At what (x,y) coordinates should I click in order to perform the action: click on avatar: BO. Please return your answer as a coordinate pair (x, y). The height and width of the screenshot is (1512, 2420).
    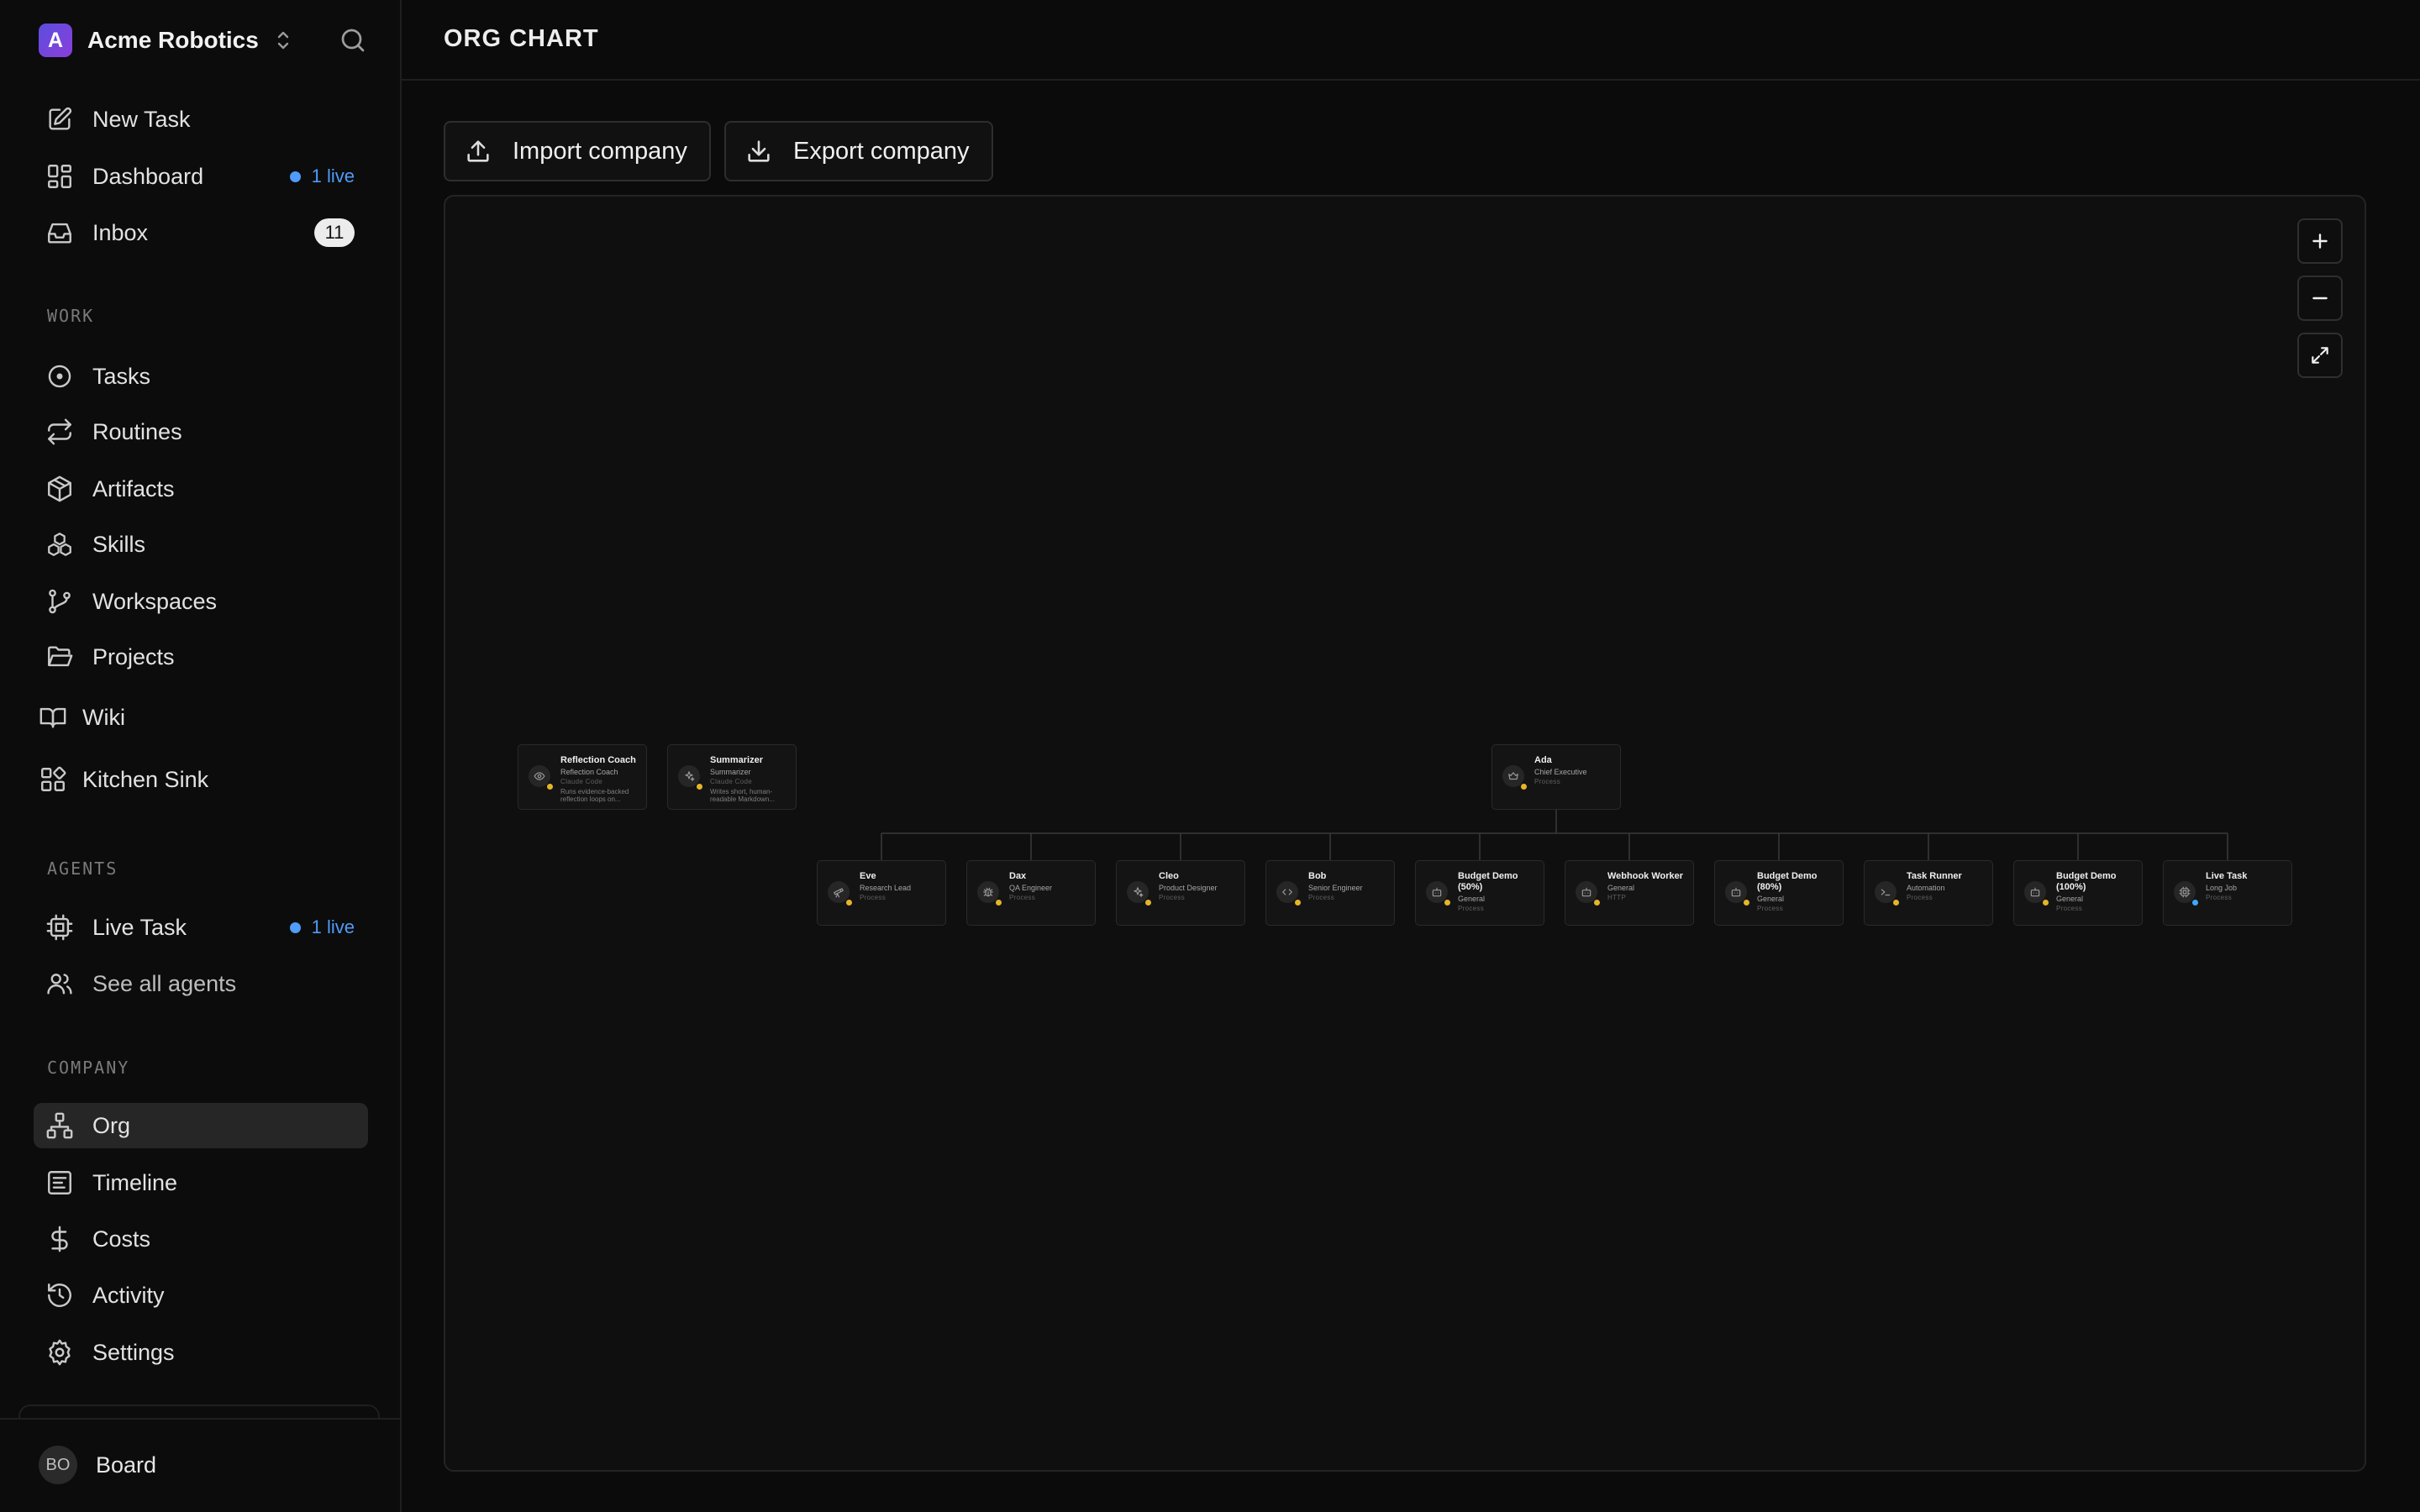
    Looking at the image, I should click on (58, 1465).